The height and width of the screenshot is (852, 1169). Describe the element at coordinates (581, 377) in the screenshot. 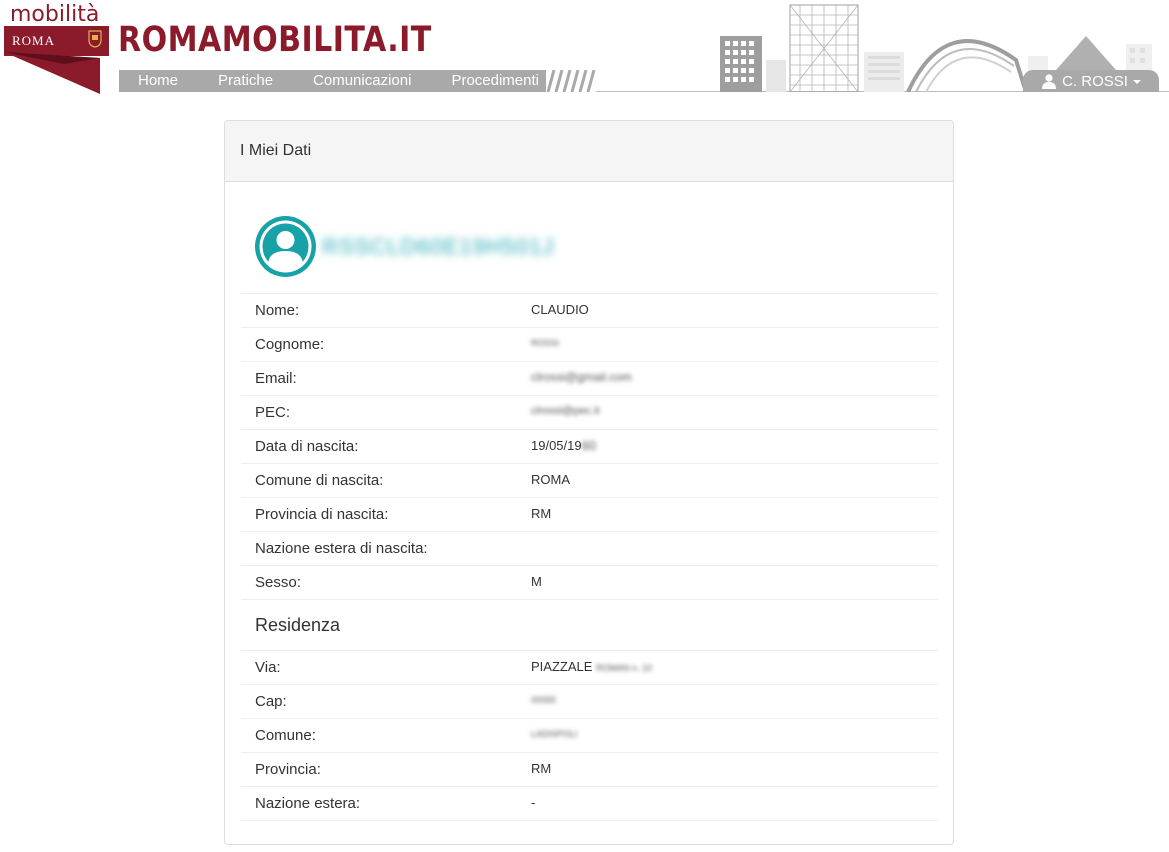

I see `field-value: clrossi@gmail.com` at that location.